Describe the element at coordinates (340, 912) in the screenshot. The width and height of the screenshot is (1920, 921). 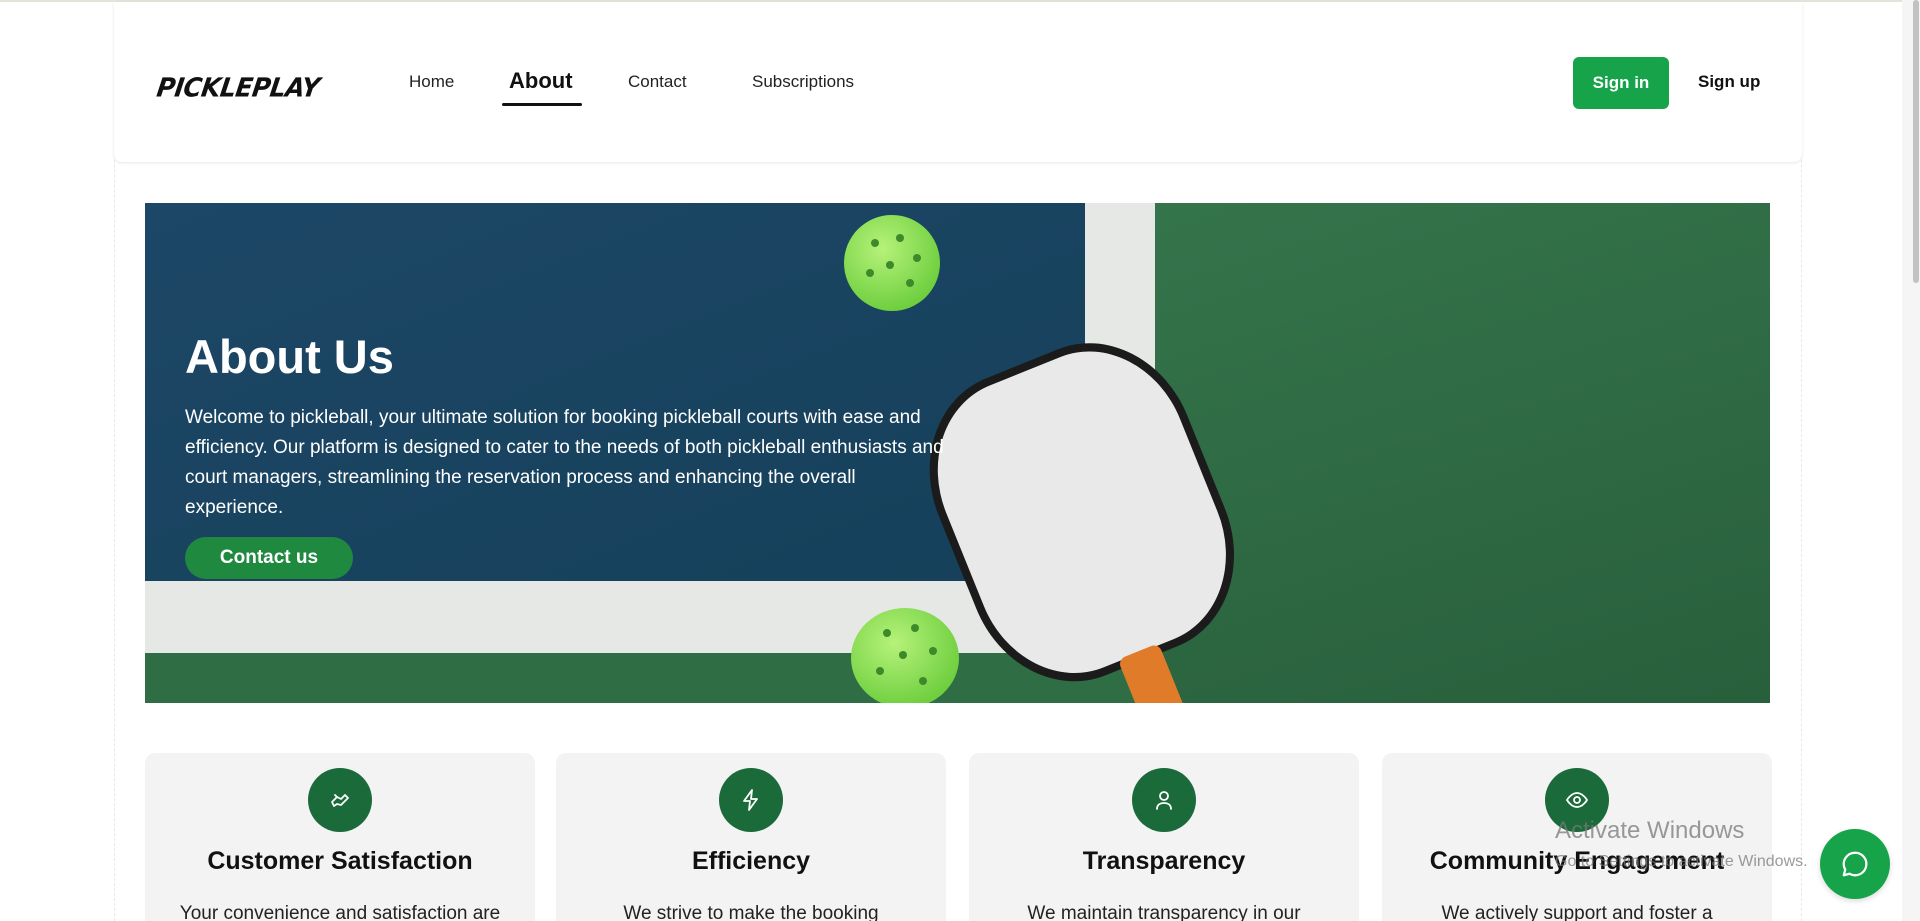
I see `card-text: Your convenience and satisfaction are` at that location.